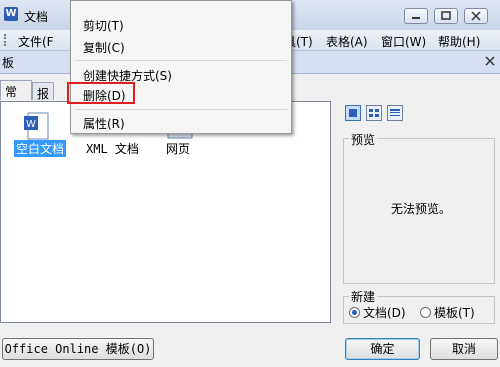 The width and height of the screenshot is (500, 367). I want to click on tab-label: 报, so click(43, 94).